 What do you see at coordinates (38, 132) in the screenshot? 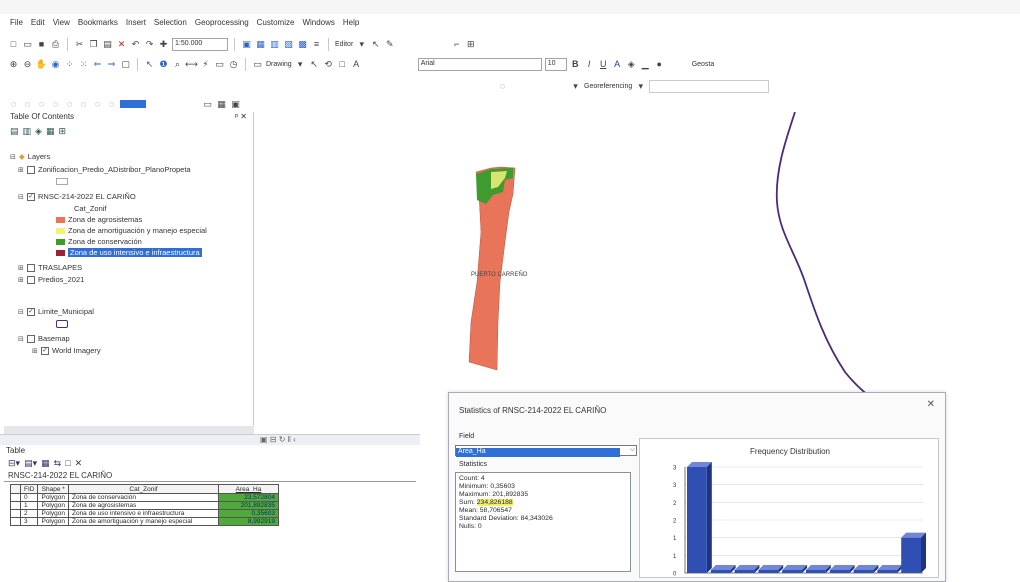
I see `list-by-visibility-icon: ◈` at bounding box center [38, 132].